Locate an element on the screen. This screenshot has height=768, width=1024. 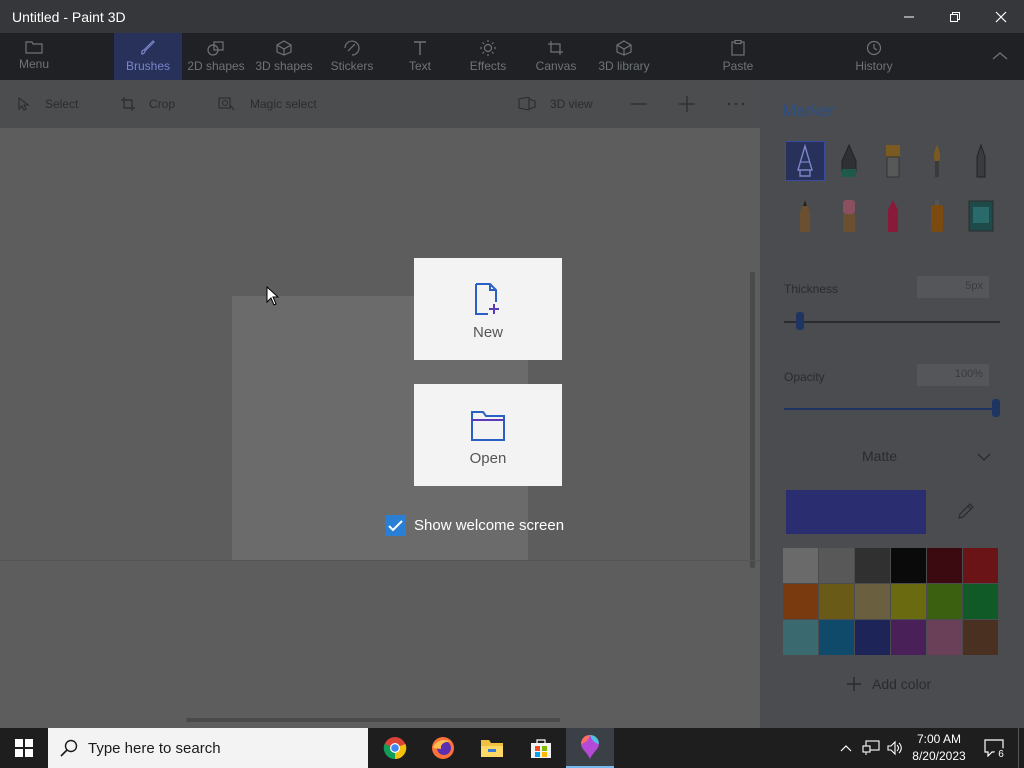
new-button: New is located at coordinates (488, 309).